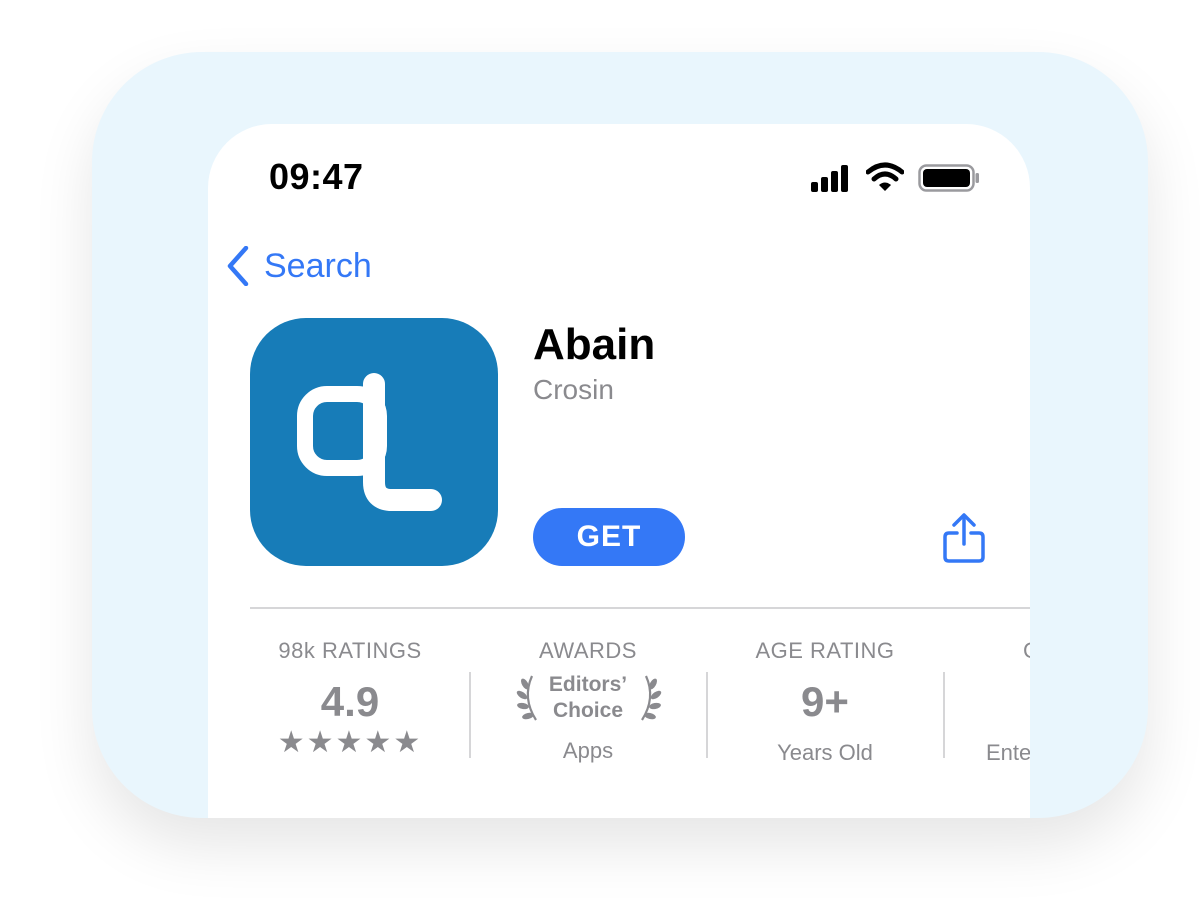 The width and height of the screenshot is (1202, 908). What do you see at coordinates (651, 698) in the screenshot?
I see `laurel-right-icon` at bounding box center [651, 698].